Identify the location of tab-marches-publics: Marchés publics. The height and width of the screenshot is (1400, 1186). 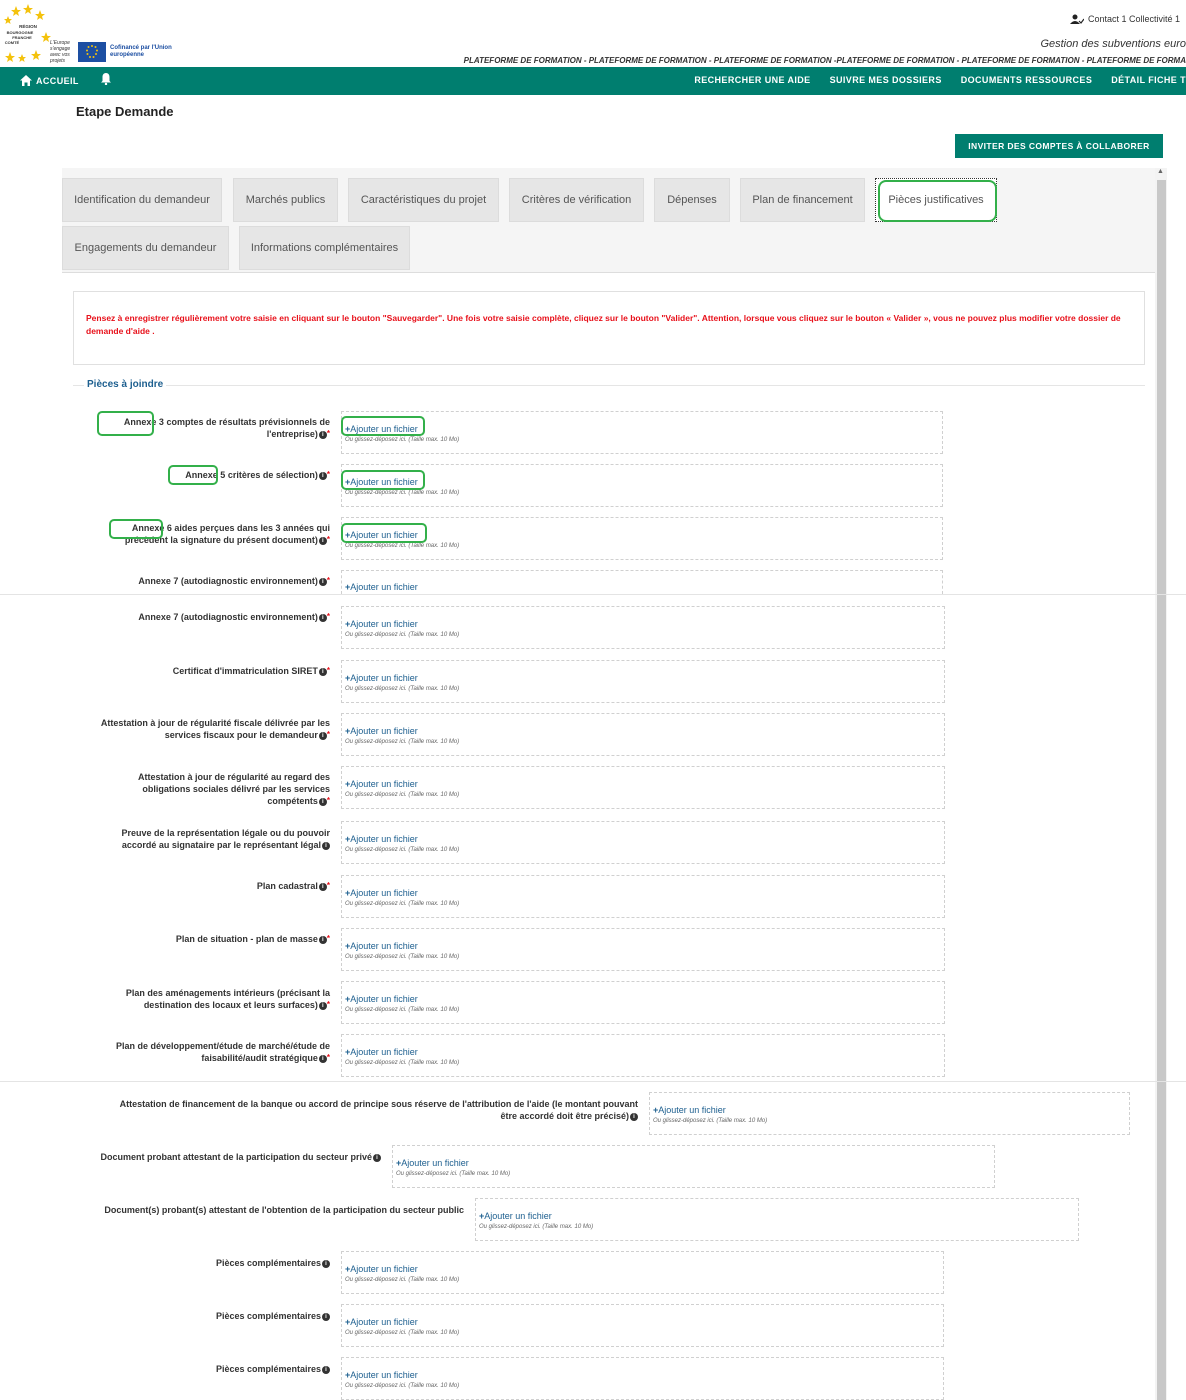
(285, 200).